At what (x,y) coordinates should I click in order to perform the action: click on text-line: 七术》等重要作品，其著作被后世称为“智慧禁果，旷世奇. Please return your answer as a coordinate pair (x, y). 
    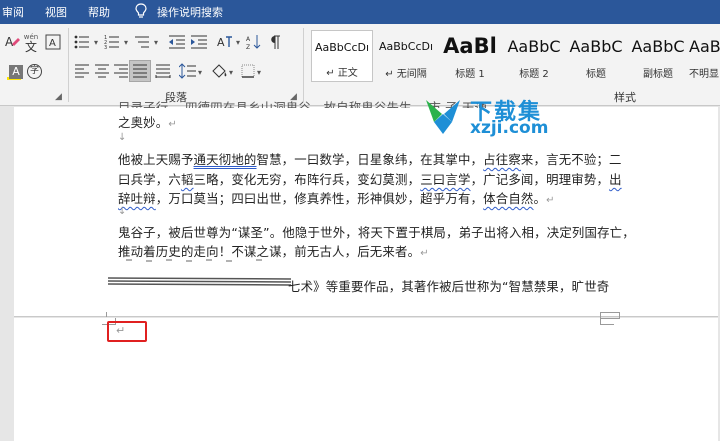
    Looking at the image, I should click on (449, 286).